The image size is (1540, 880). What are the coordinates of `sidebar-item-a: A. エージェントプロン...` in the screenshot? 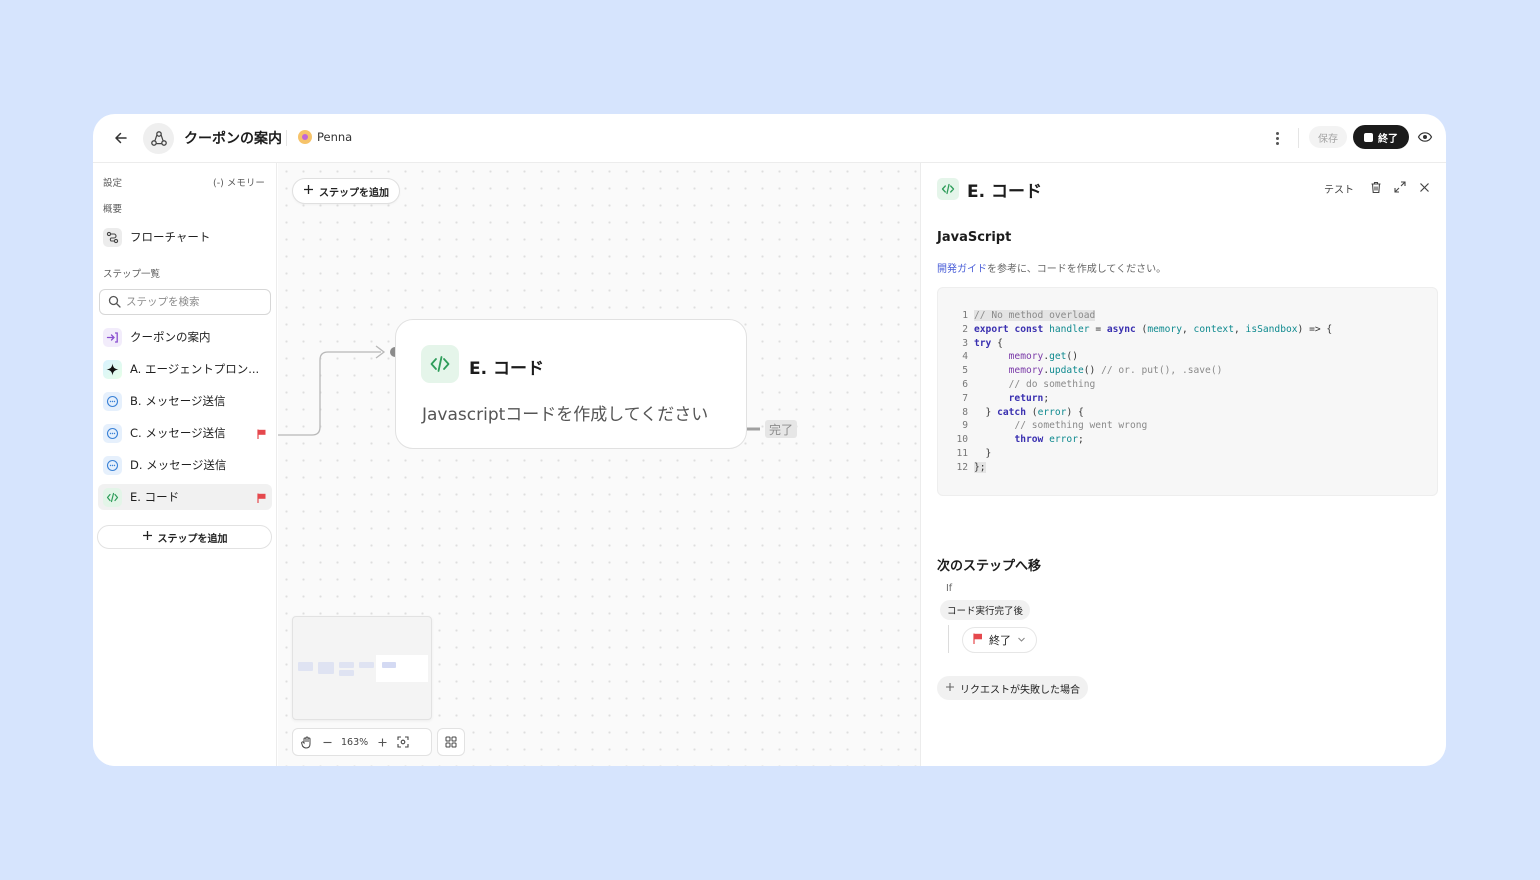 It's located at (185, 369).